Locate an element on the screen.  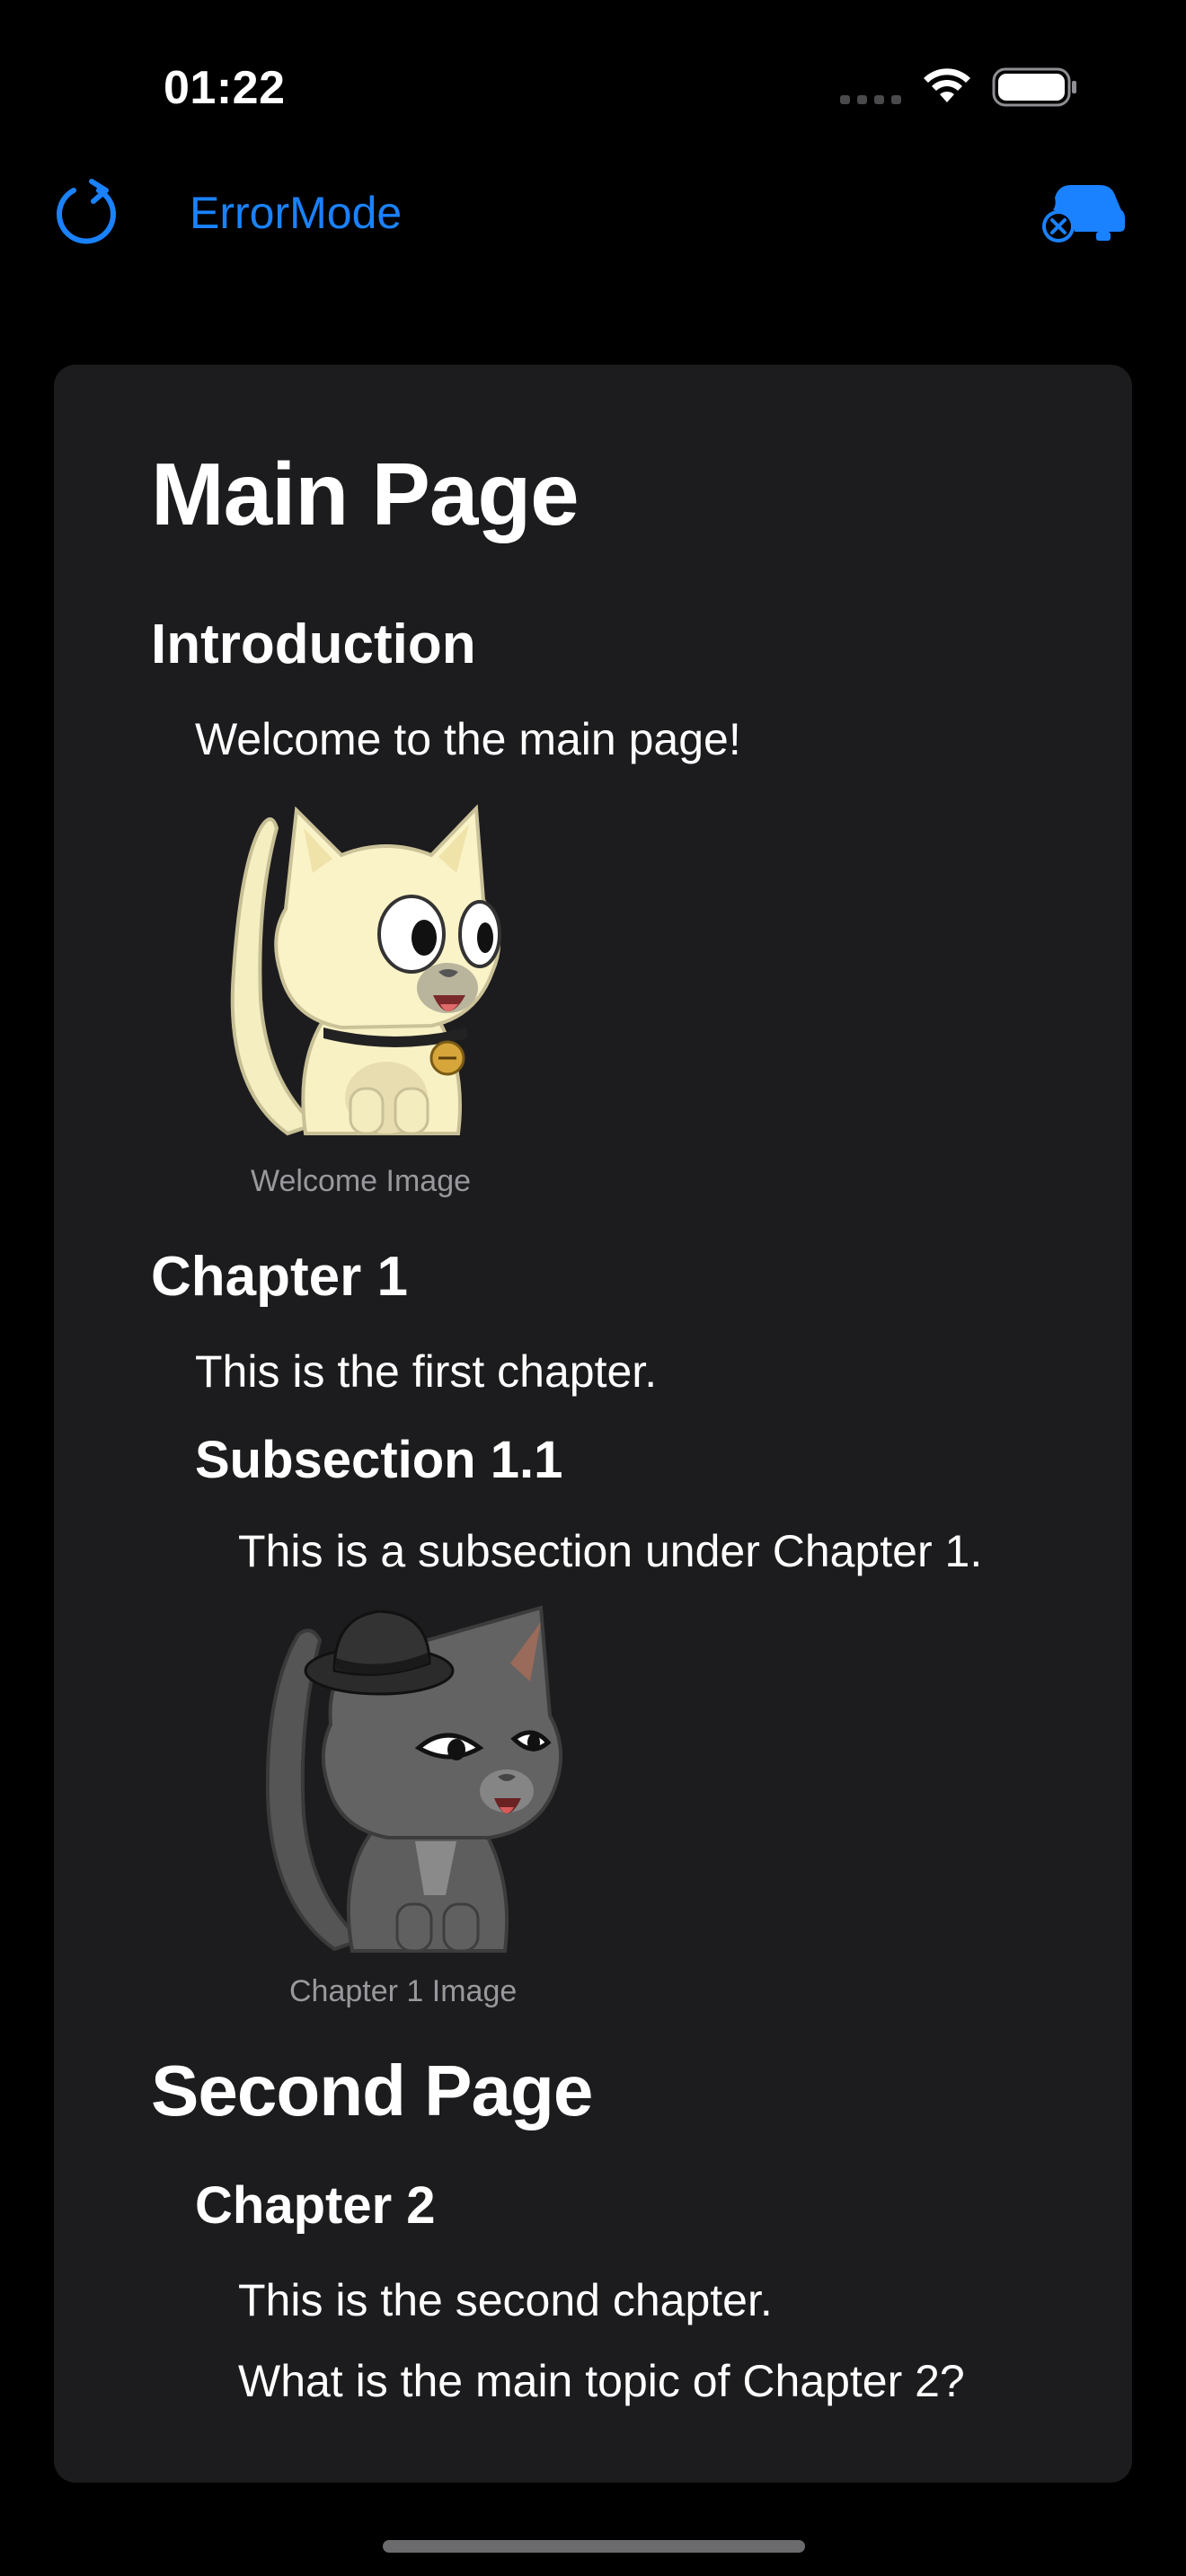
subsection-1-1-heading: Subsection 1.1 is located at coordinates (379, 1460).